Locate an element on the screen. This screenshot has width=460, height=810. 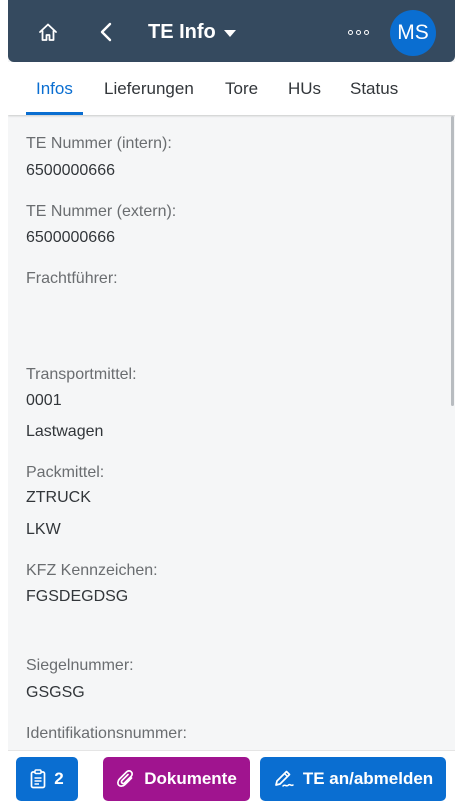
te-intern-label: TE Nummer (intern): is located at coordinates (99, 143).